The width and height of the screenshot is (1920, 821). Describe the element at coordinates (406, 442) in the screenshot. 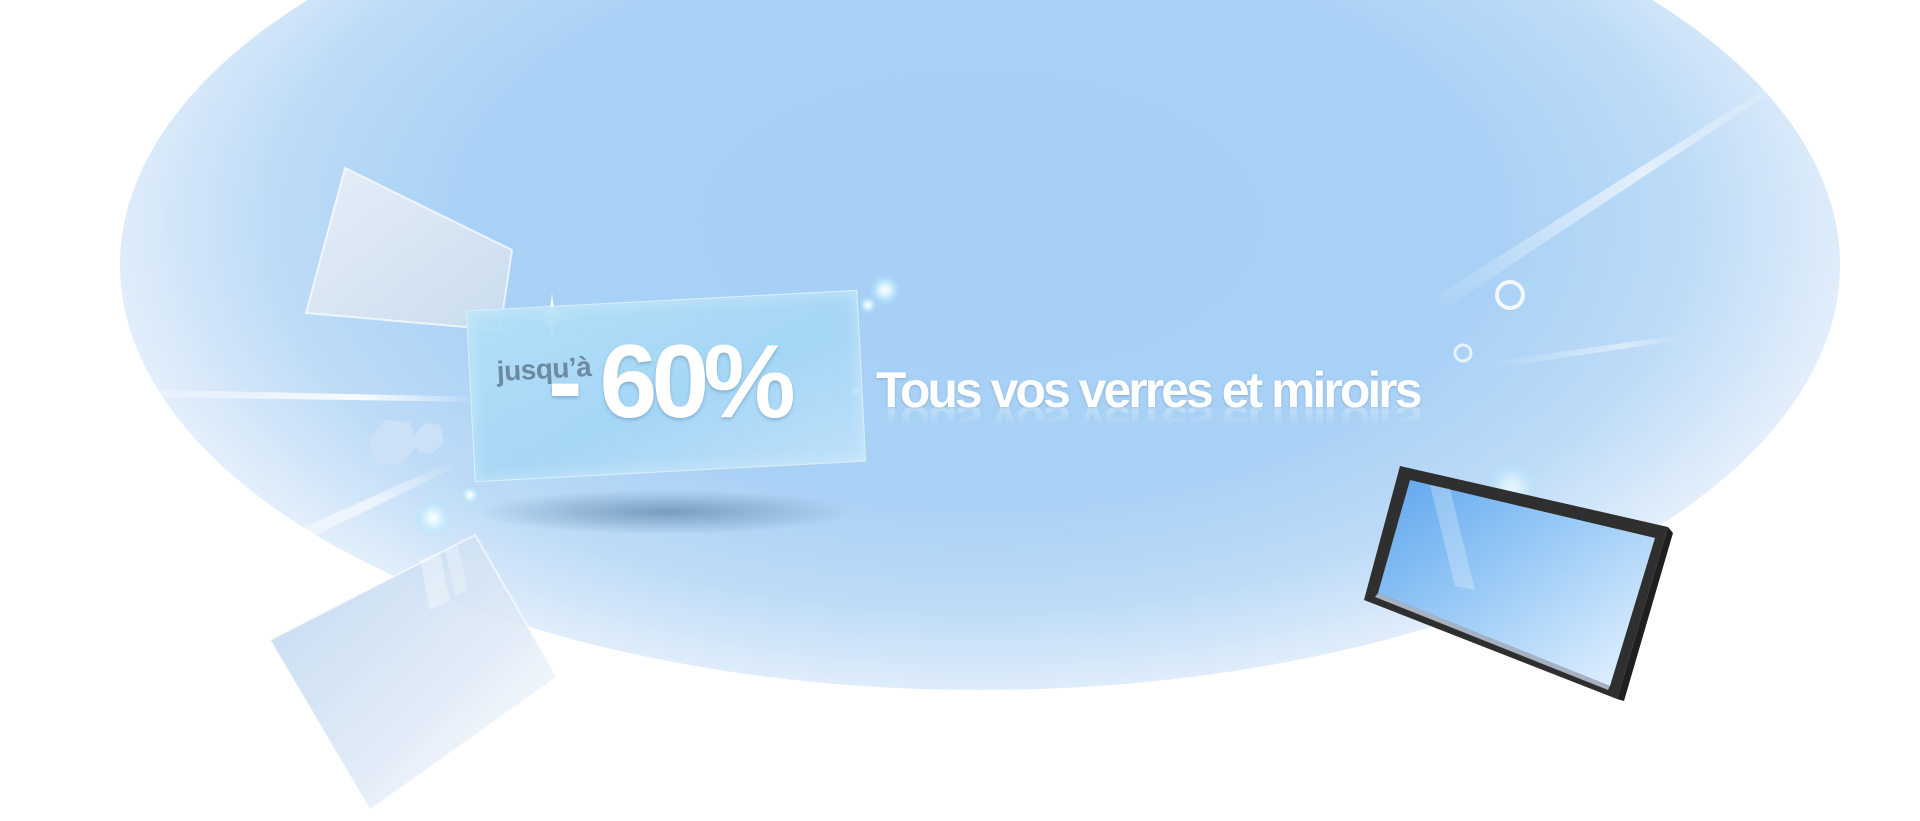

I see `hexagon-icon` at that location.